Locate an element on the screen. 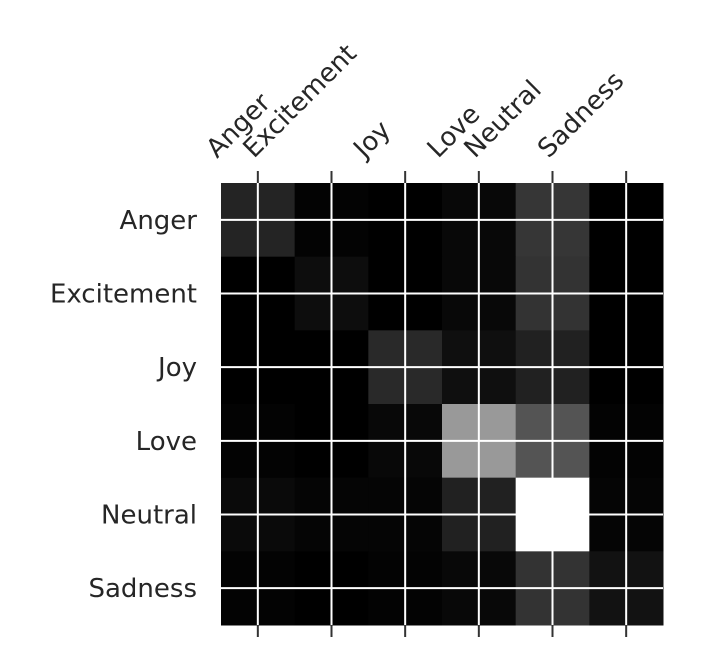 Image resolution: width=702 pixels, height=650 pixels. y-tick-label: Sadness is located at coordinates (142, 589).